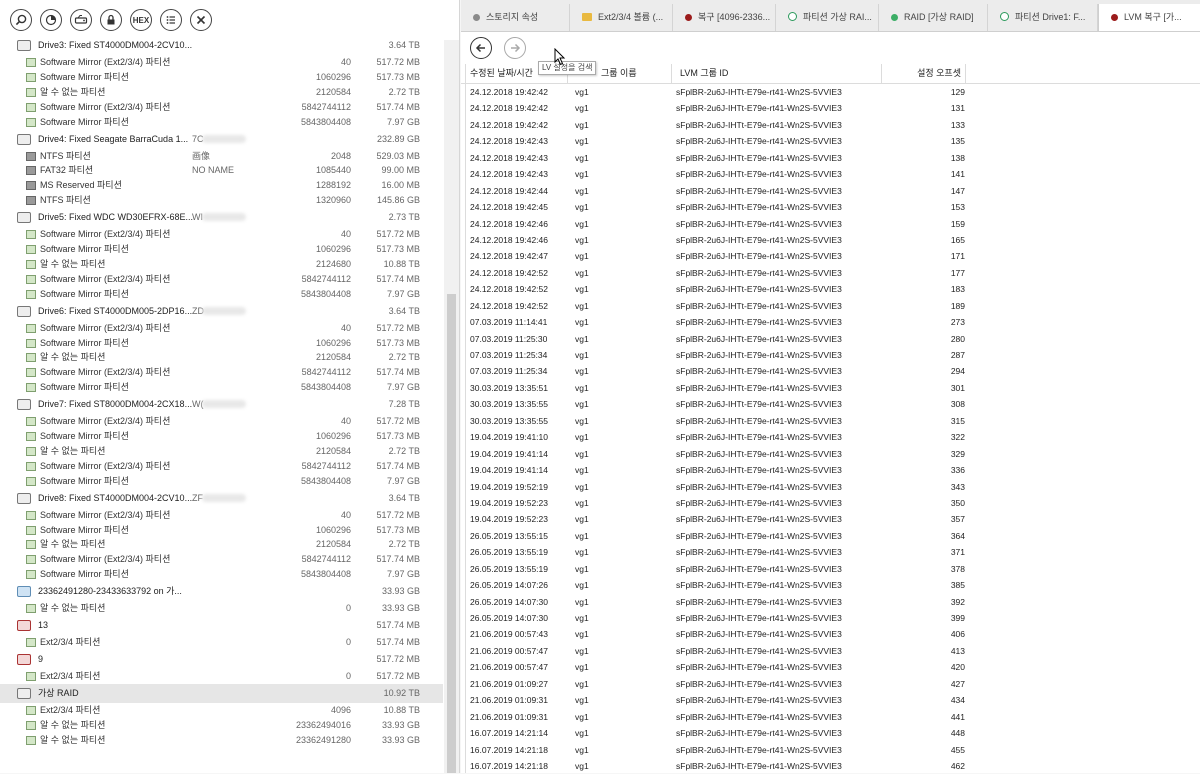 The width and height of the screenshot is (1200, 774). What do you see at coordinates (221, 170) in the screenshot?
I see `tree-partition-row: FAT32 파티션 NO NAME 1085440 99.00 MB` at bounding box center [221, 170].